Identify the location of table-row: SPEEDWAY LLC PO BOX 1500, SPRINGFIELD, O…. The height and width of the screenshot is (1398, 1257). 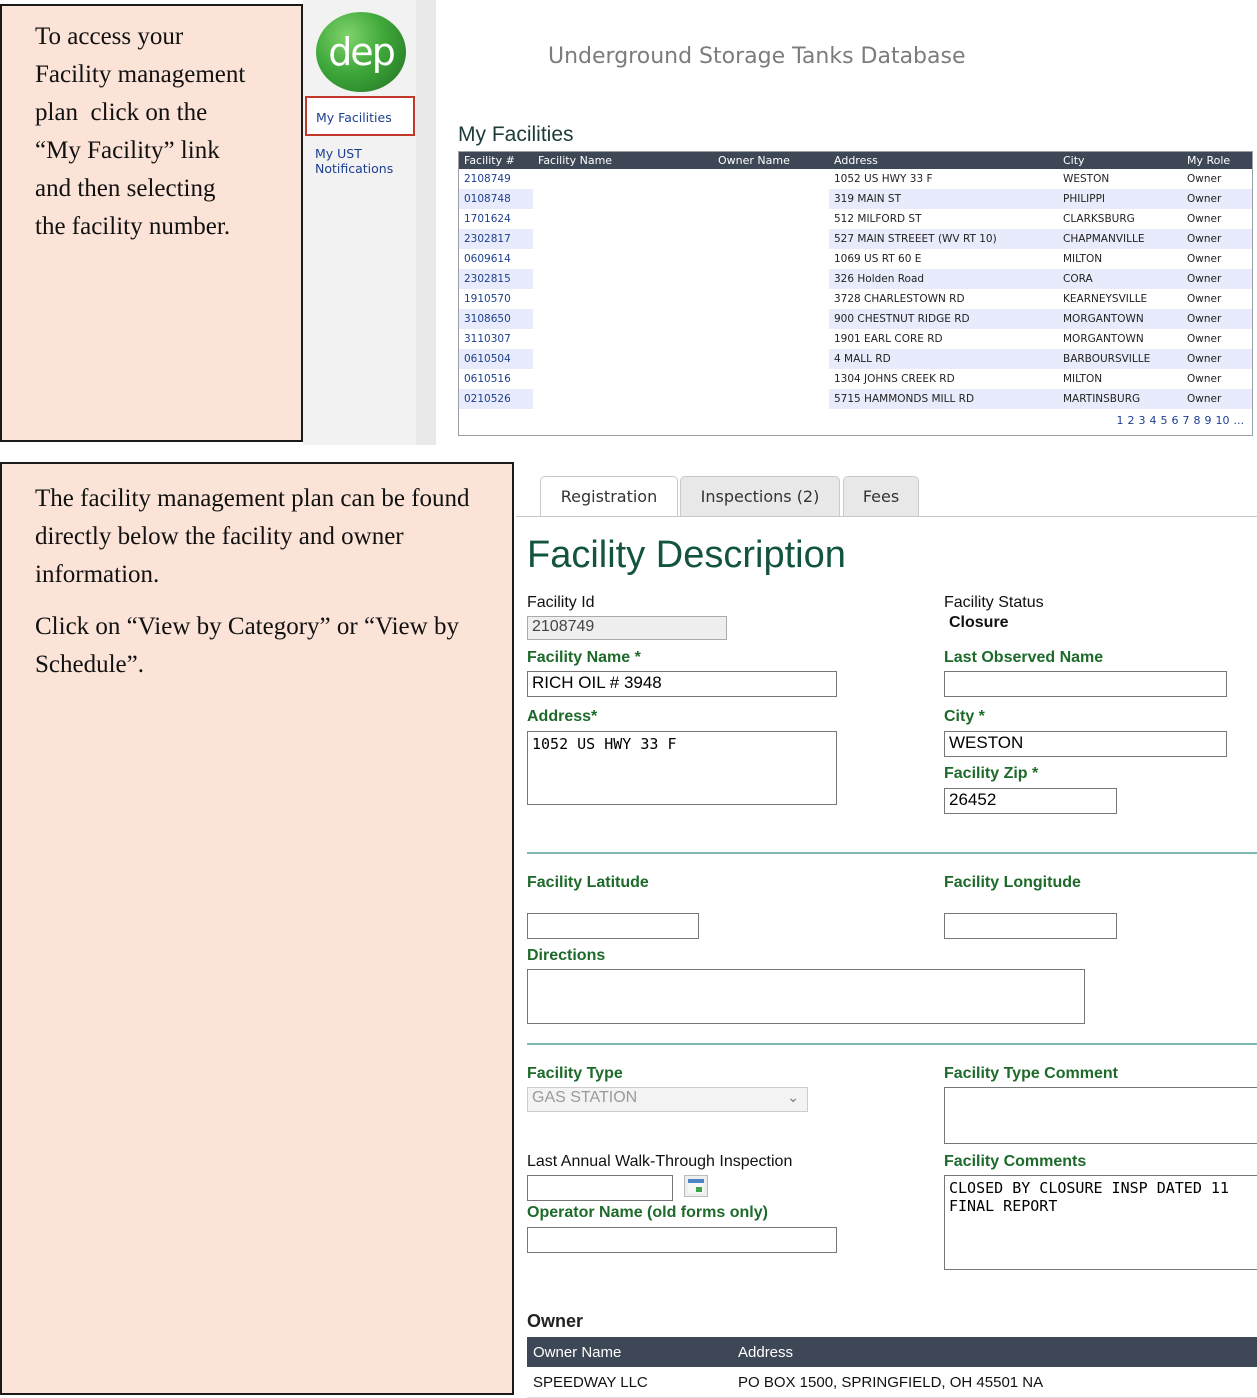
(892, 1382).